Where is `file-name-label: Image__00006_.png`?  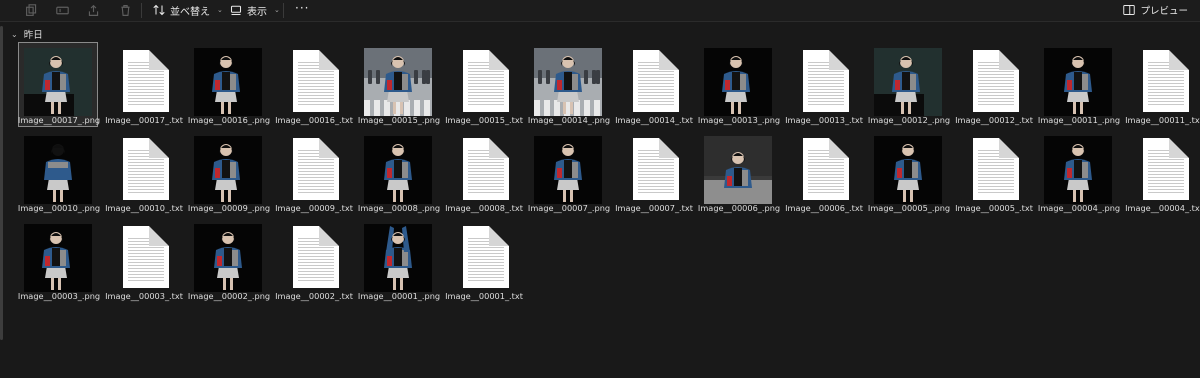 file-name-label: Image__00006_.png is located at coordinates (739, 208).